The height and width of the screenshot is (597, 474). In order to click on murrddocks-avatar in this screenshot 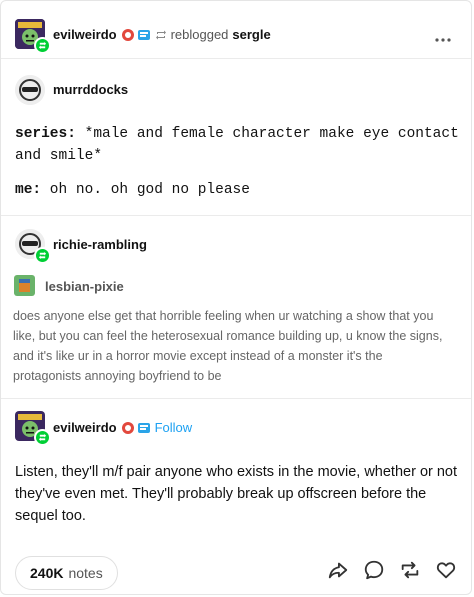, I will do `click(30, 90)`.